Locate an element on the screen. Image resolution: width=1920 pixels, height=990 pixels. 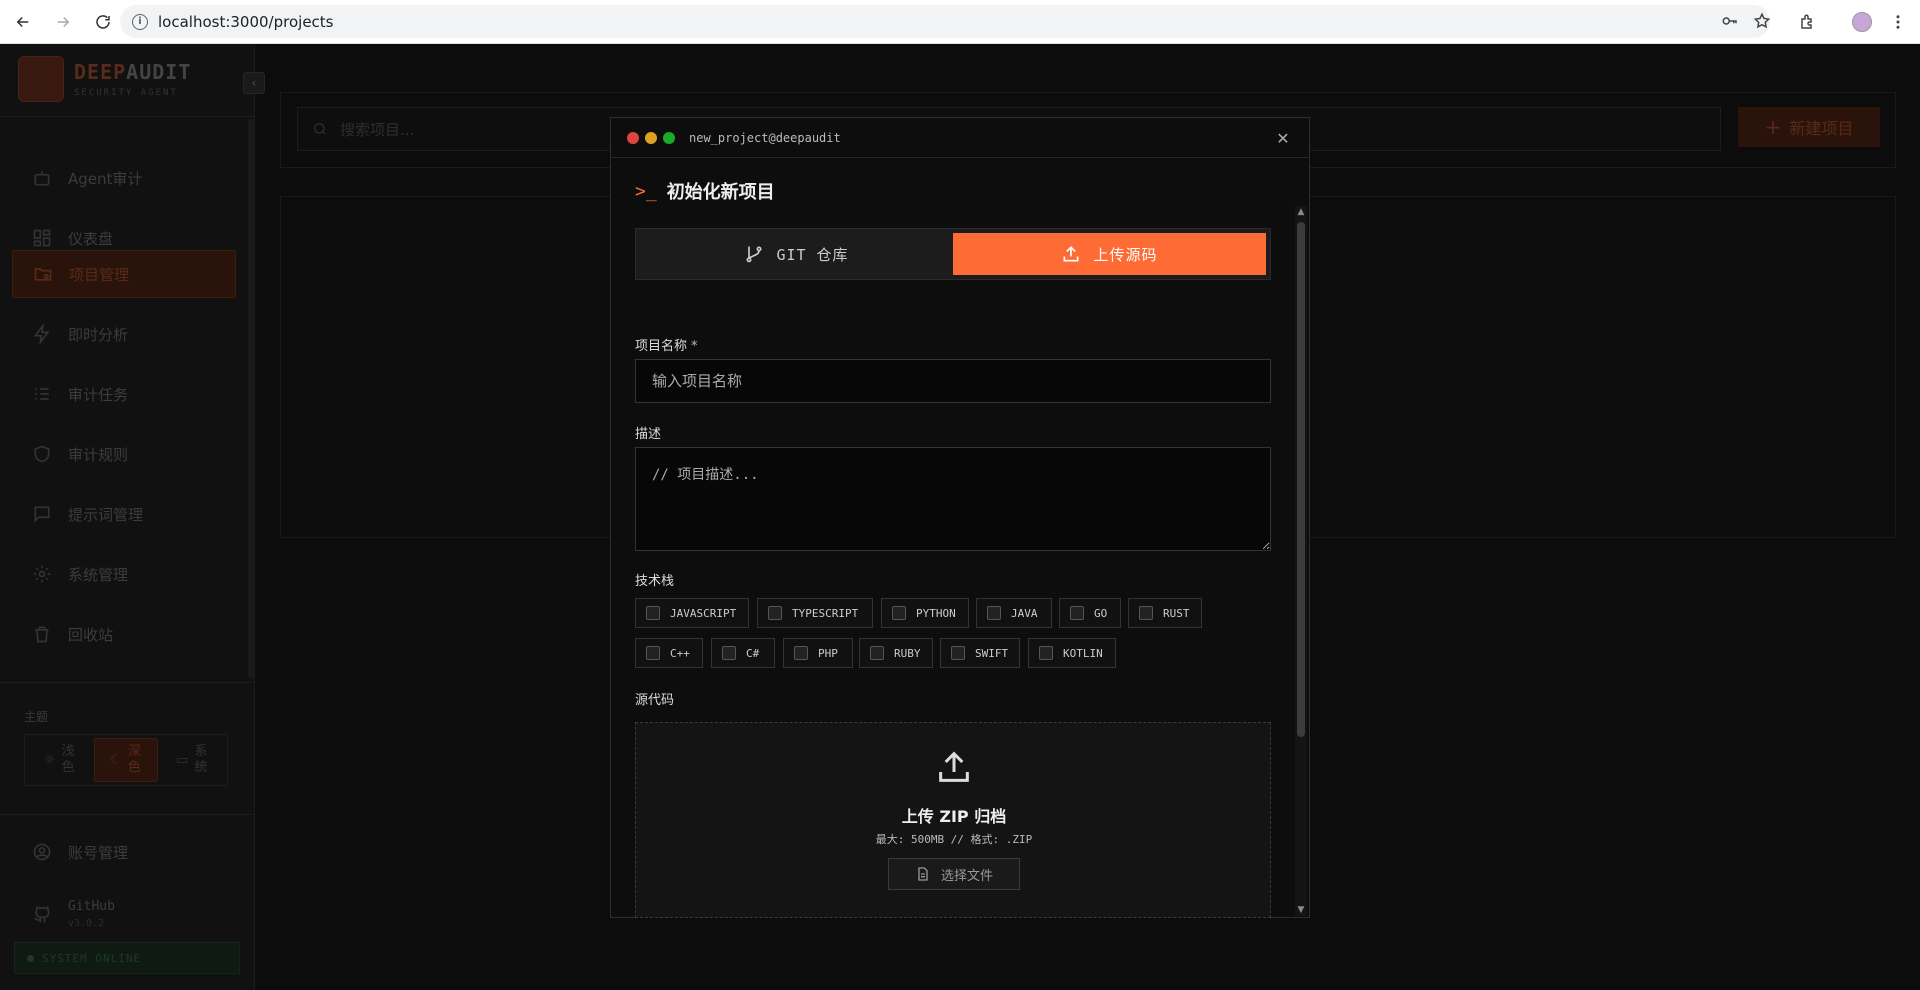
tab-upload-source: 上传源码 is located at coordinates (1109, 254).